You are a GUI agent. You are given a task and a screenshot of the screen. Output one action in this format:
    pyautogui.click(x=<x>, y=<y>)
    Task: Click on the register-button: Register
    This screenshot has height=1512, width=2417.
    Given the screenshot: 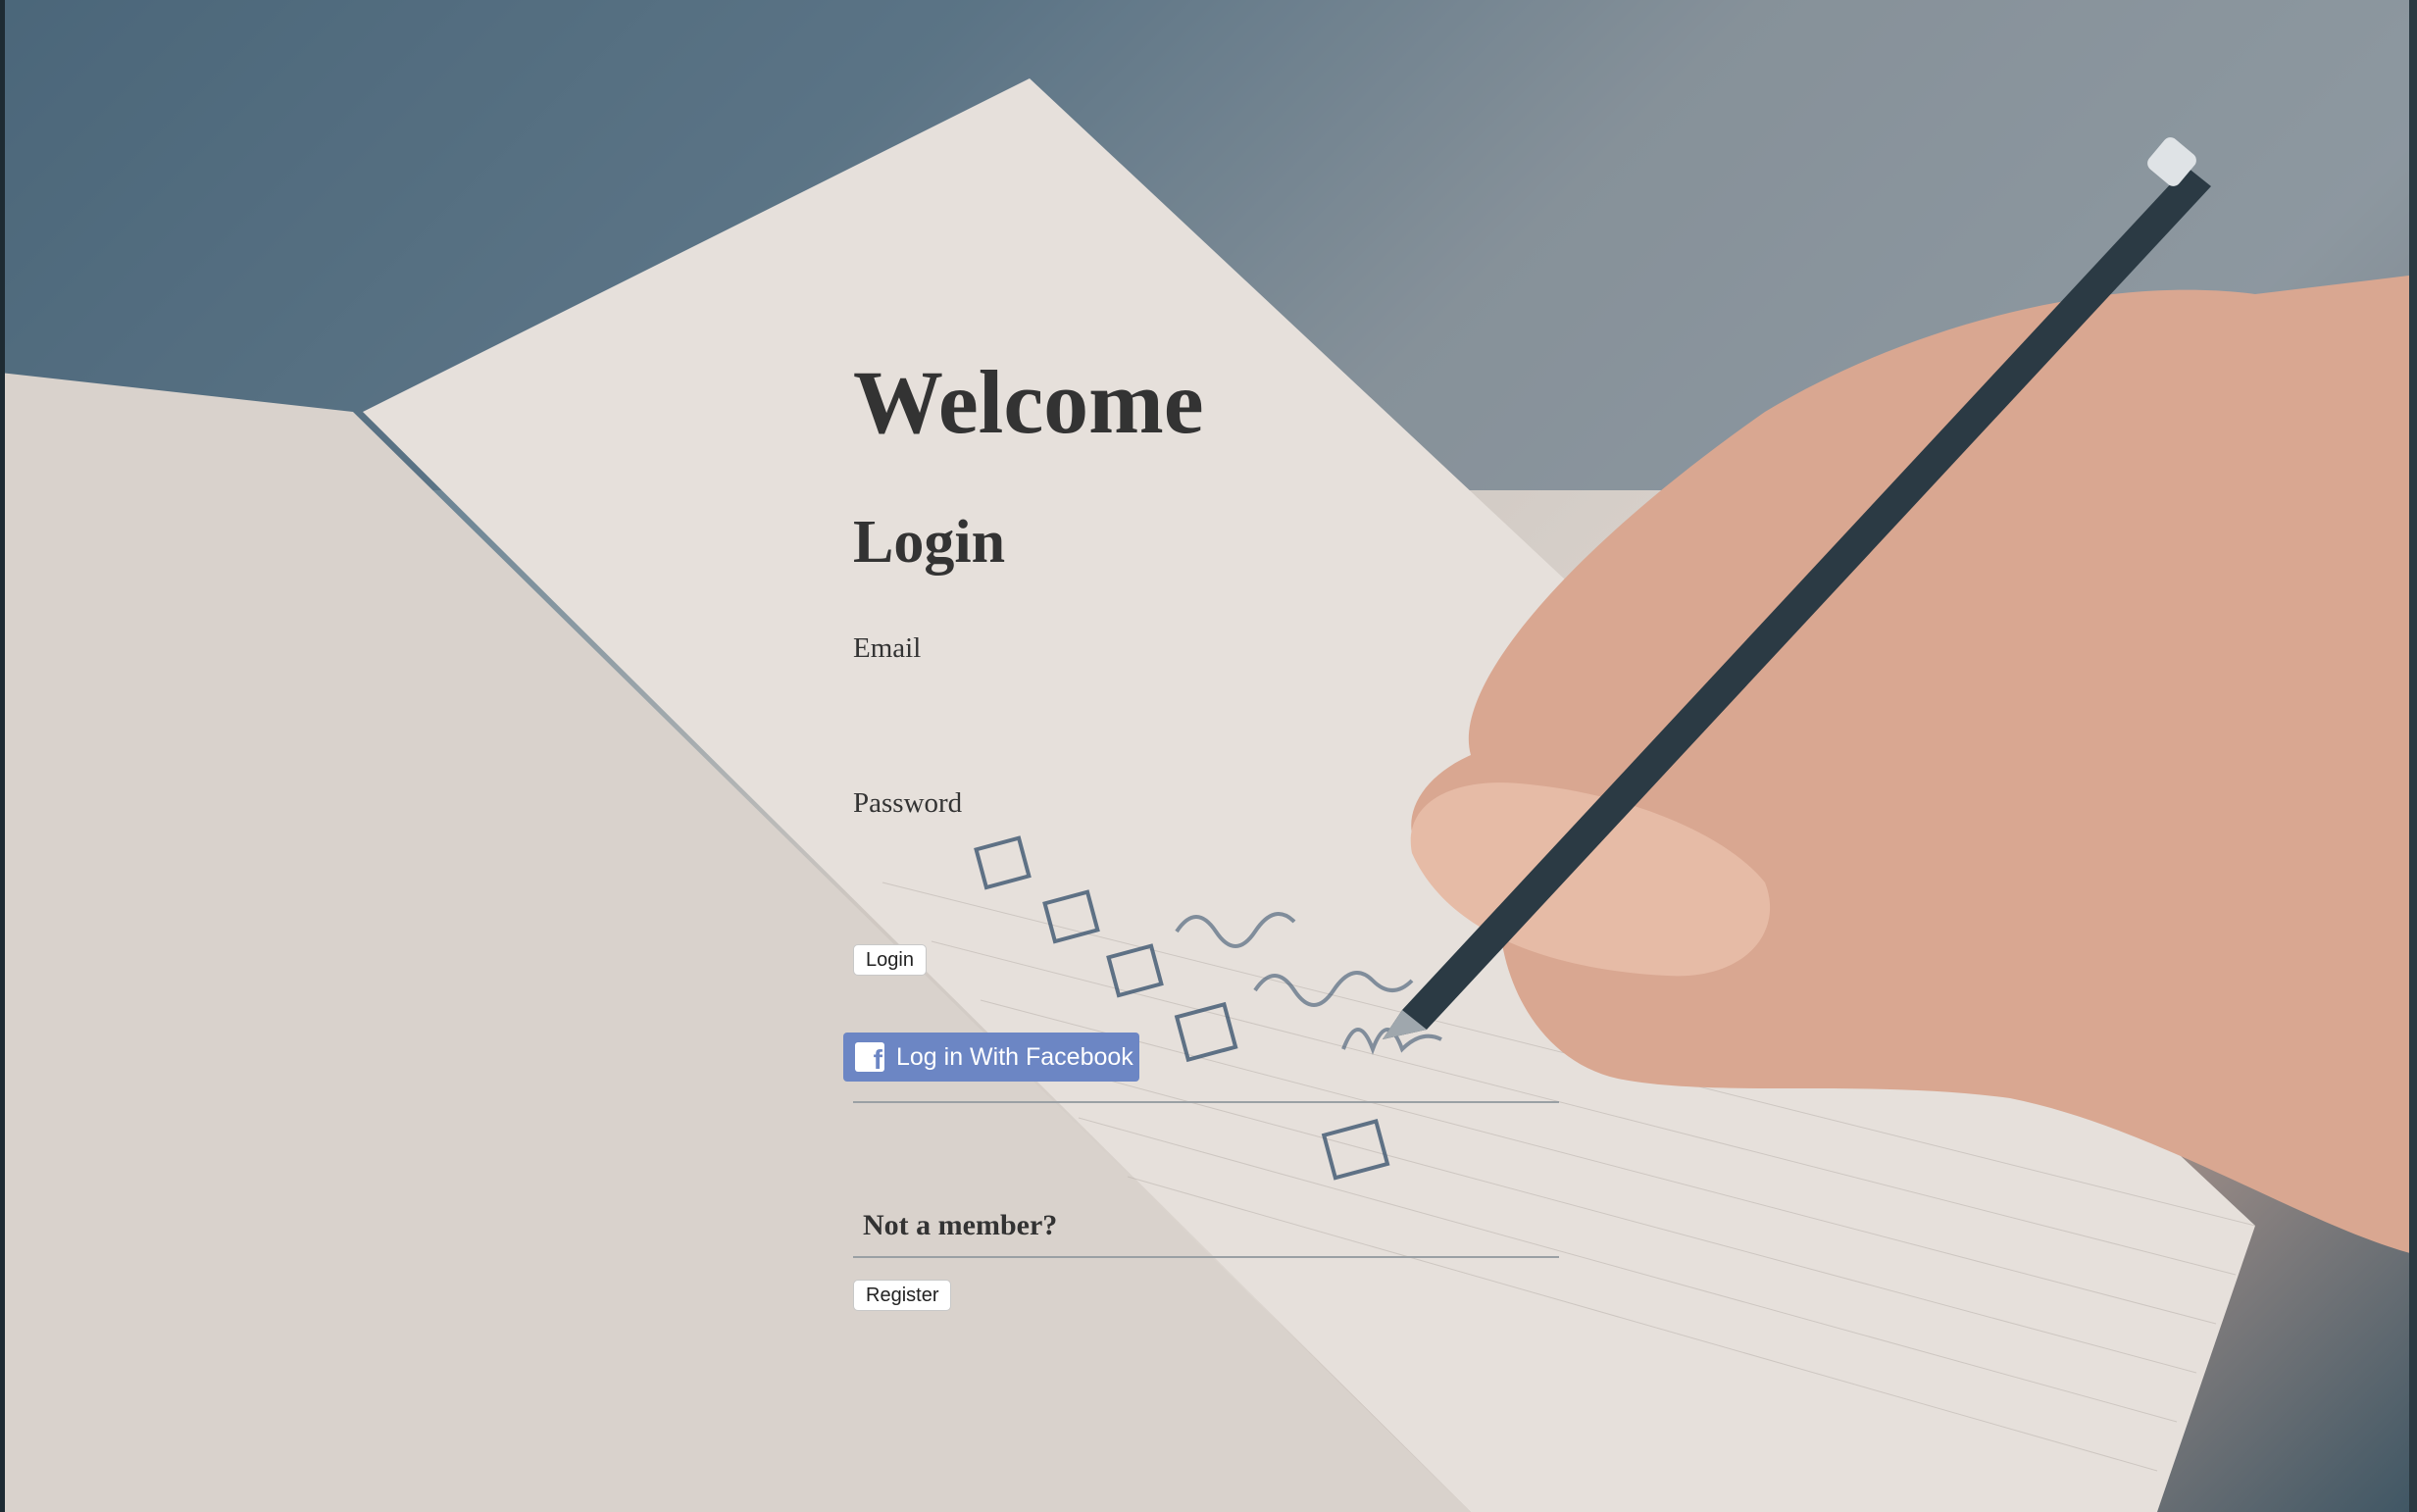 What is the action you would take?
    pyautogui.click(x=903, y=1295)
    